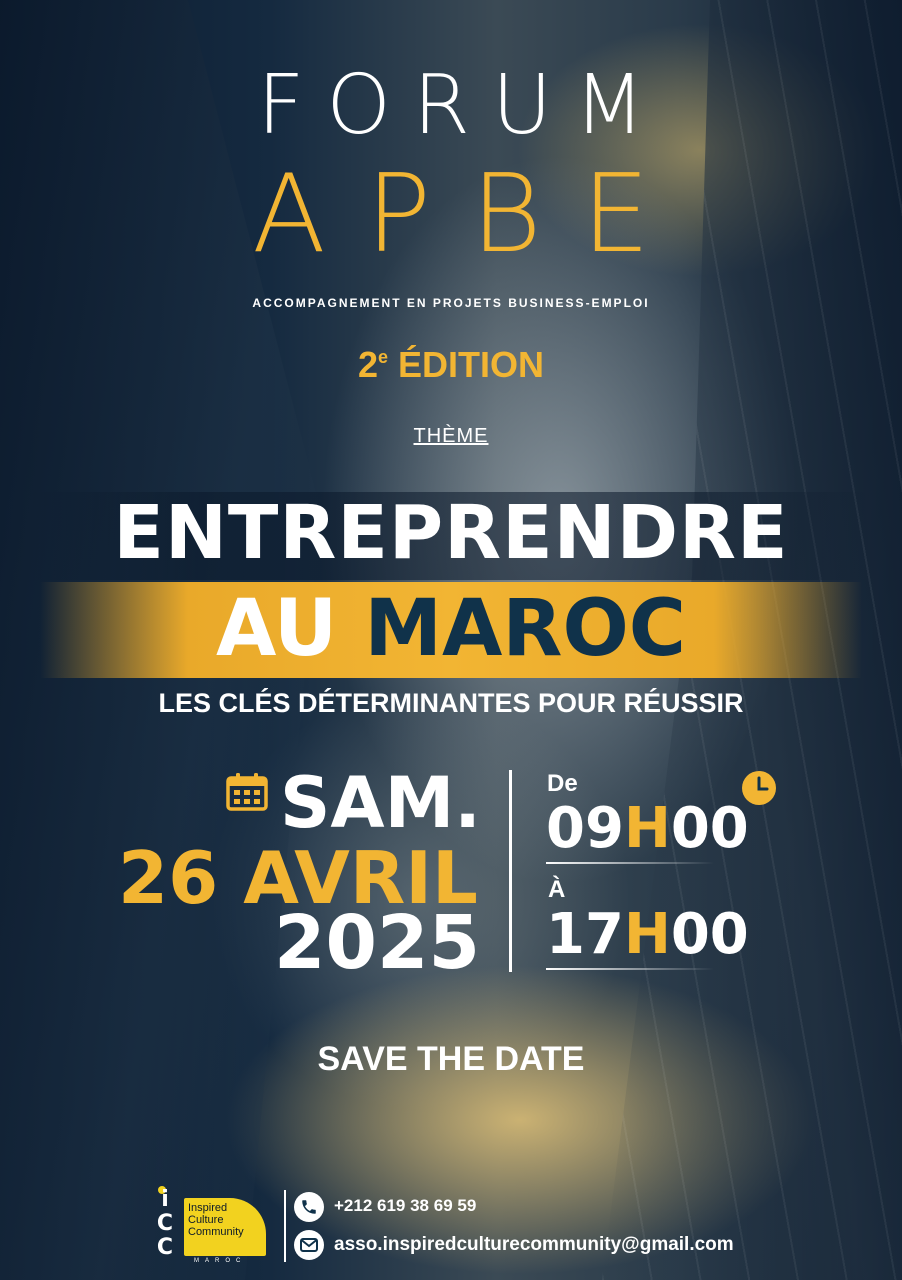  Describe the element at coordinates (585, 934) in the screenshot. I see `time-end-hour: 17` at that location.